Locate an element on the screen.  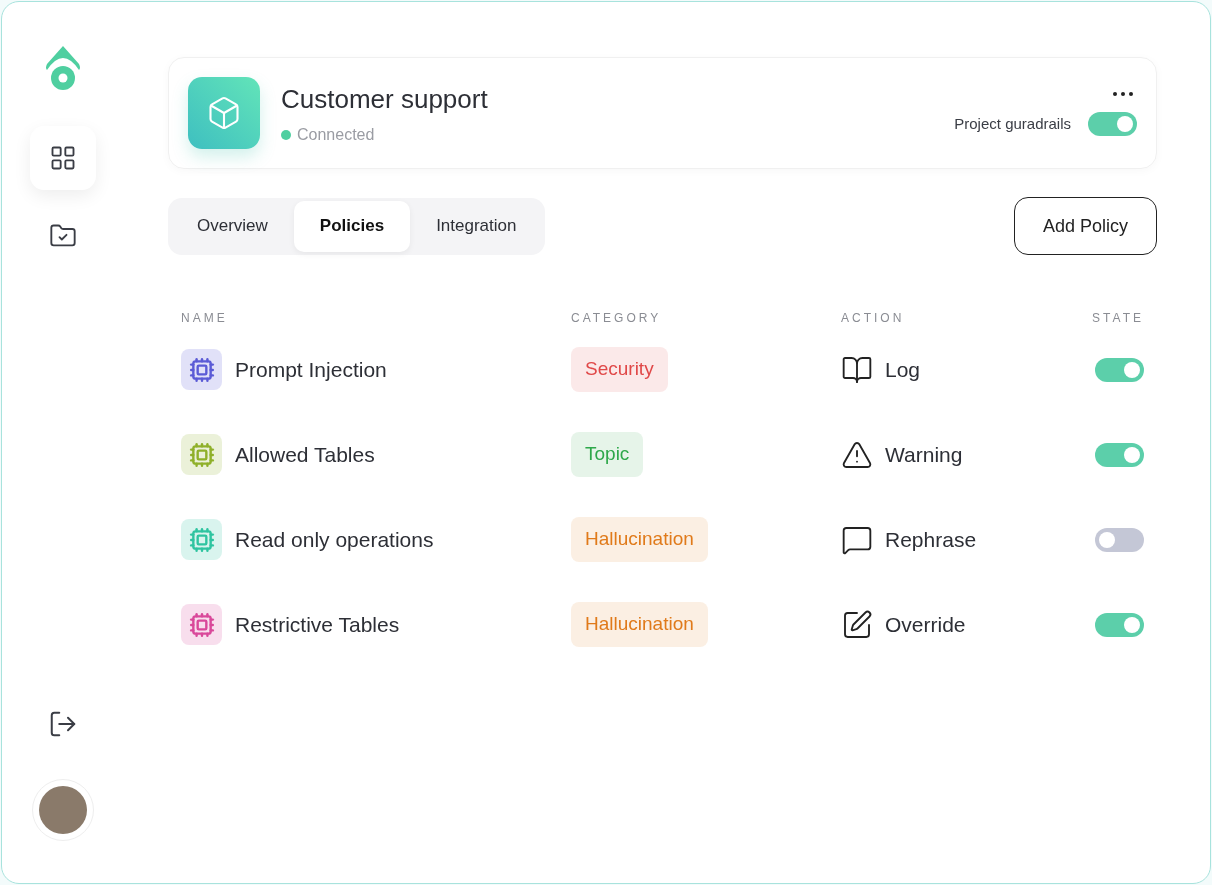
category-tag: Topic is located at coordinates (607, 454).